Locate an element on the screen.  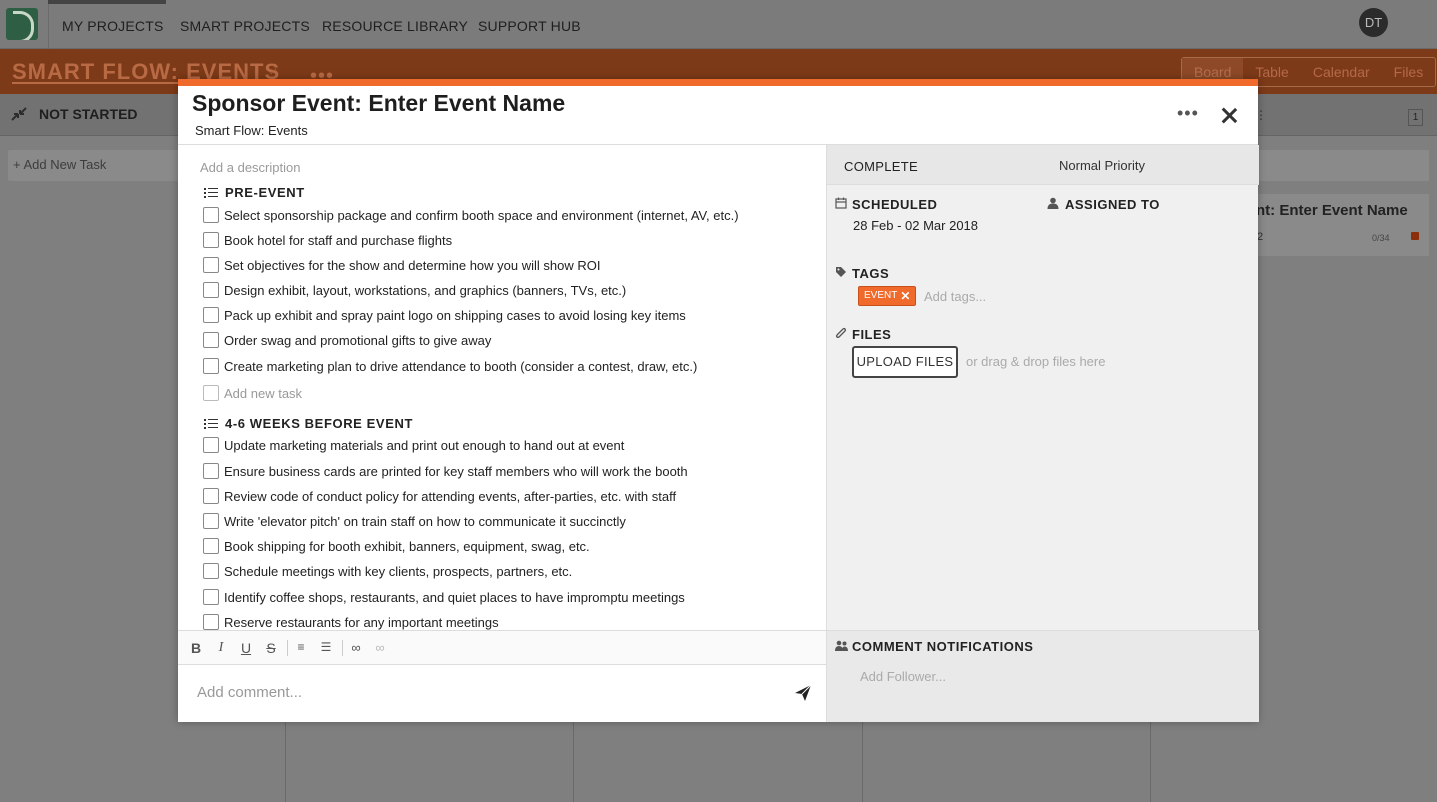
nav-smart-projects: SMART PROJECTS is located at coordinates (245, 26).